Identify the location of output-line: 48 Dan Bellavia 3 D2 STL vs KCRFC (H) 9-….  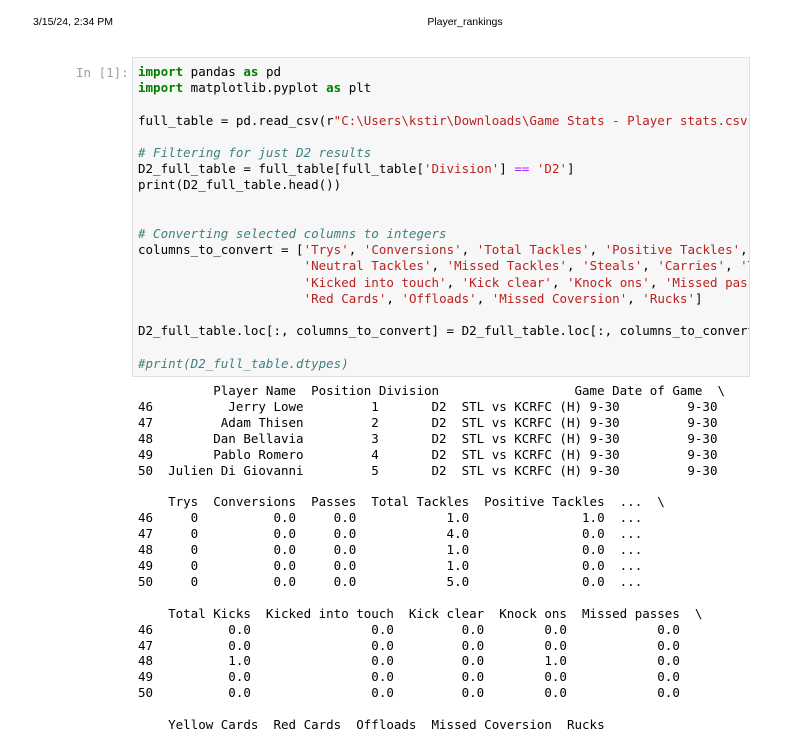
(439, 438).